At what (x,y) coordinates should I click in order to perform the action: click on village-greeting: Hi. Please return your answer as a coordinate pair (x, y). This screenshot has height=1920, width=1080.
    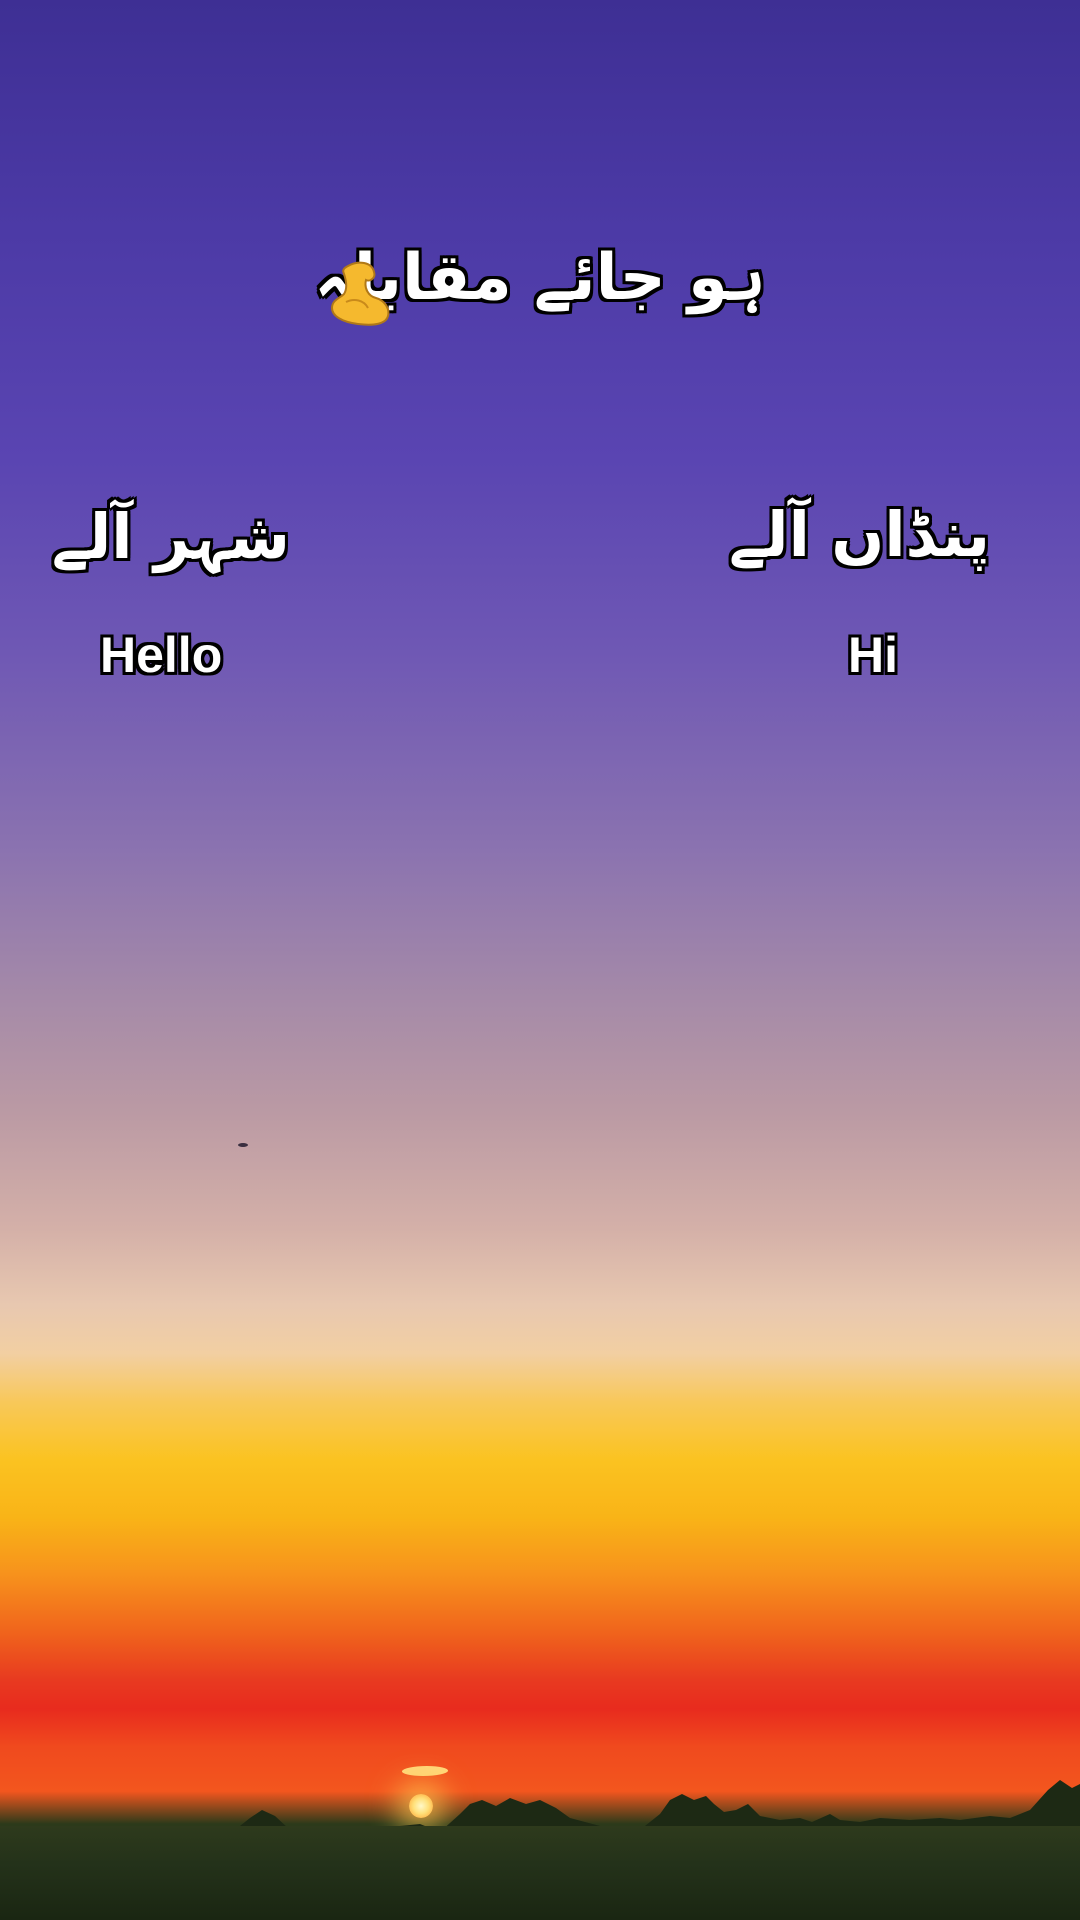
    Looking at the image, I should click on (873, 655).